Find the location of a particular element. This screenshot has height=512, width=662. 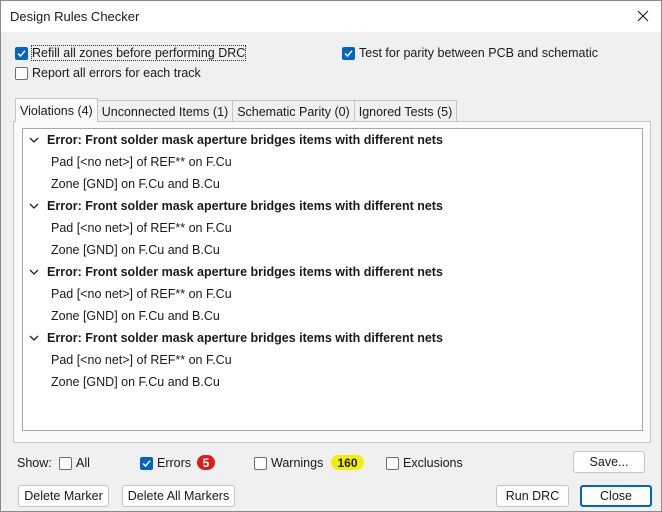

tab-schematic-parity: Schematic Parity (0) is located at coordinates (293, 111).